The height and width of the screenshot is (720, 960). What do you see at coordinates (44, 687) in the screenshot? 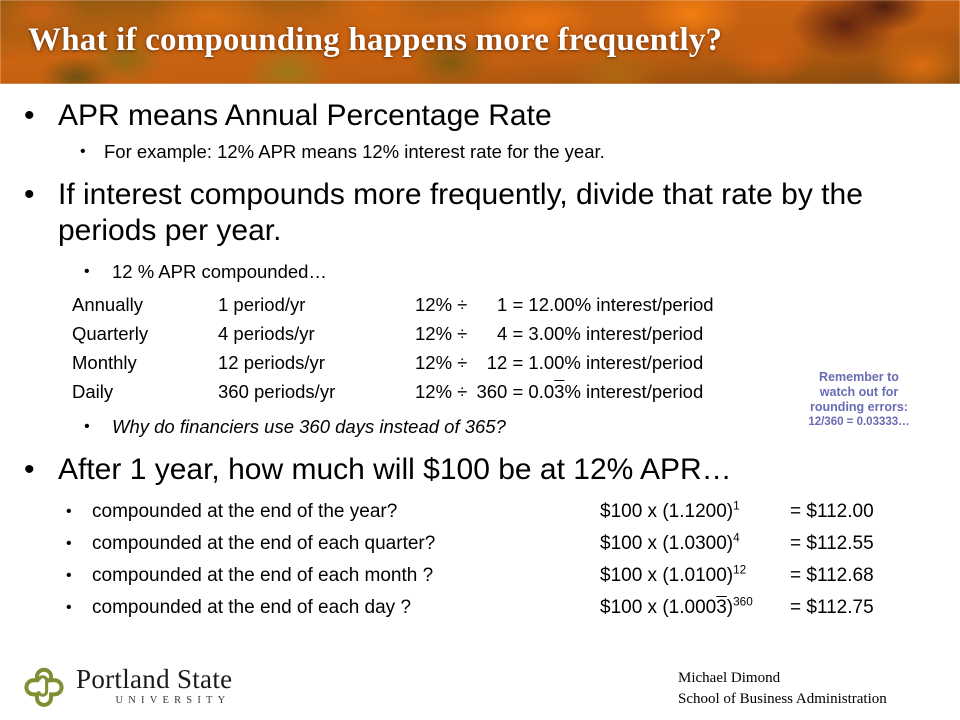
I see `psu-quatrefoil-logo-icon` at bounding box center [44, 687].